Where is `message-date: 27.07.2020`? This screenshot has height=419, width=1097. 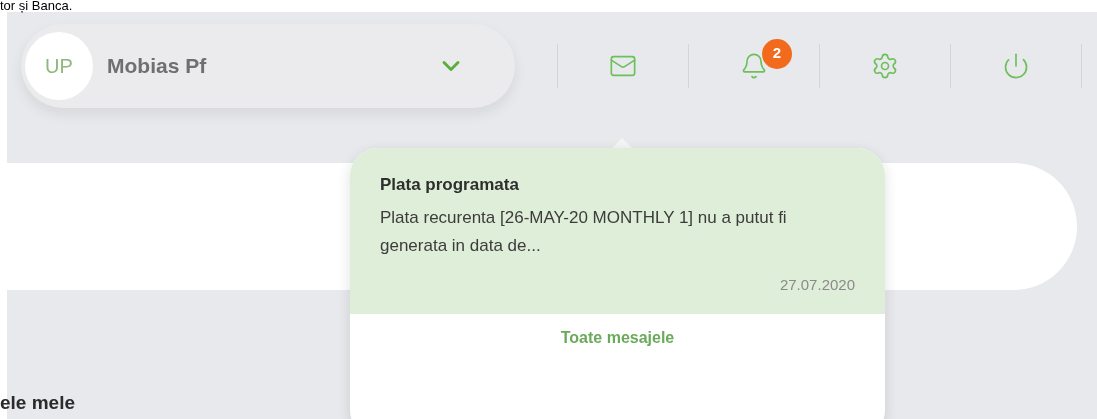
message-date: 27.07.2020 is located at coordinates (817, 284).